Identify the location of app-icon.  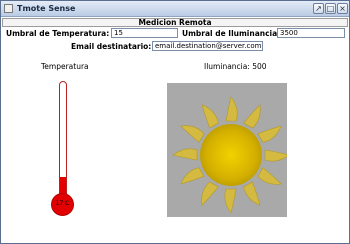
(8, 8).